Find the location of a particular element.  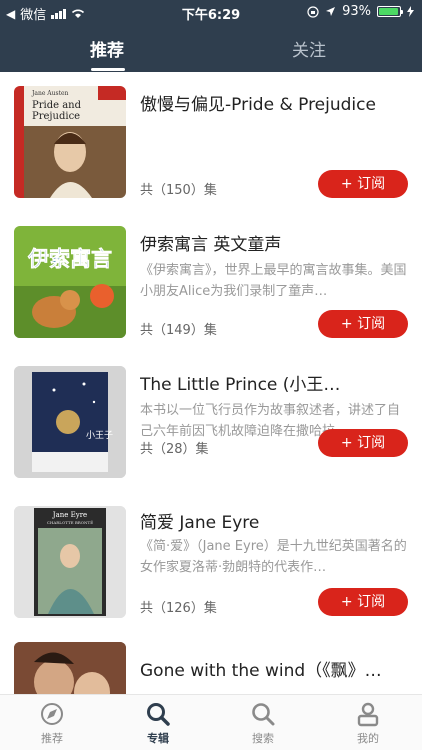

tab-recommend: 推荐 is located at coordinates (107, 48).